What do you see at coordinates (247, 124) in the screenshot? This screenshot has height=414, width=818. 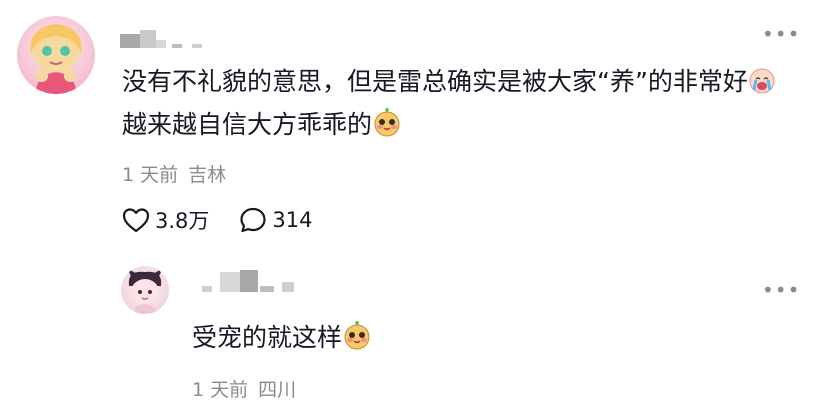 I see `comment-text-part2: 越来越自信大方乖乖的` at bounding box center [247, 124].